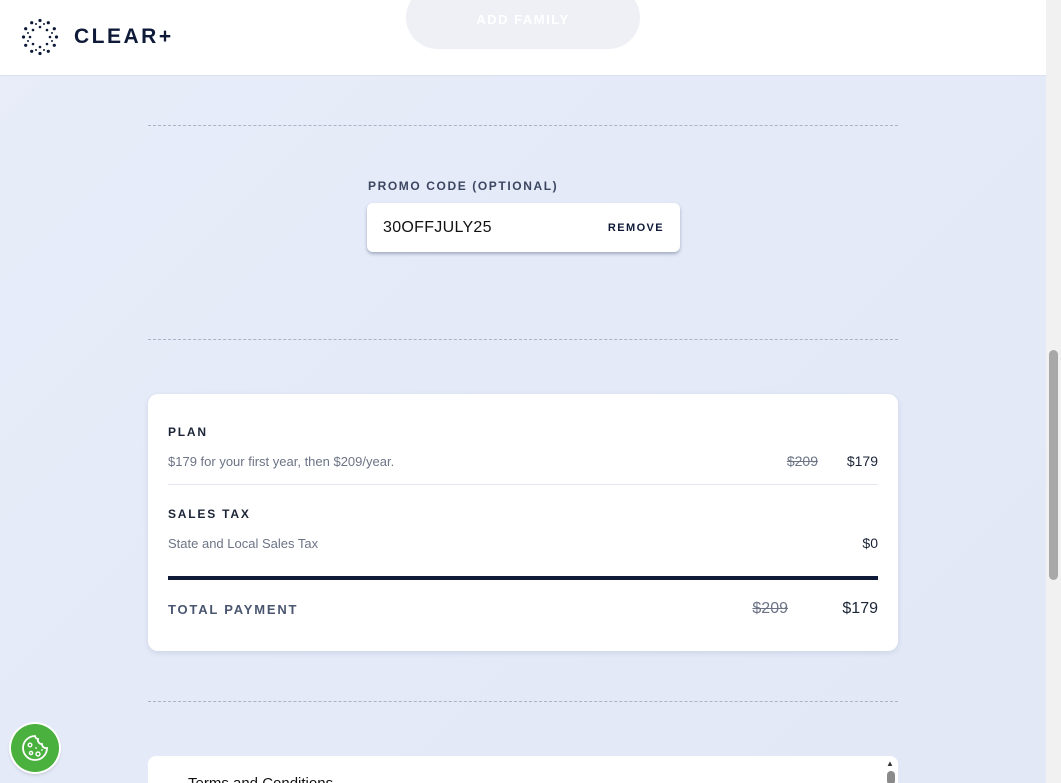  Describe the element at coordinates (770, 608) in the screenshot. I see `total-original-price: $209` at that location.